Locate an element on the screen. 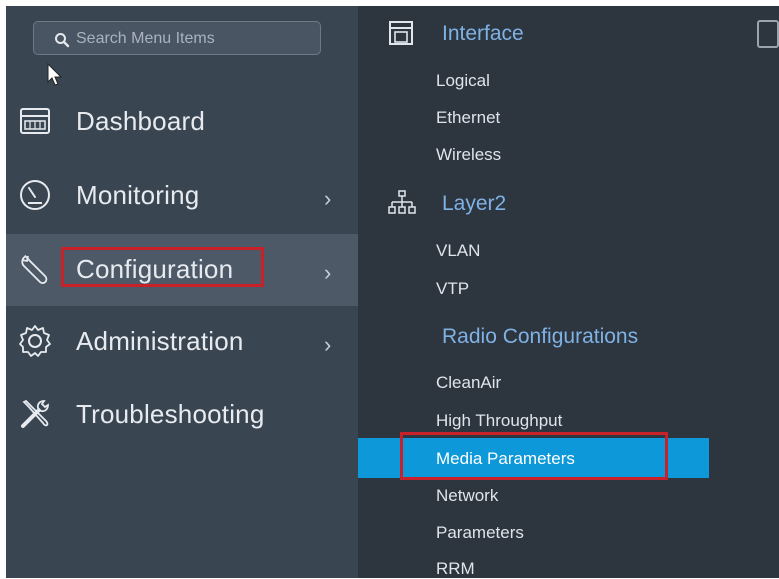  submenu-item-logical: Logical is located at coordinates (463, 81).